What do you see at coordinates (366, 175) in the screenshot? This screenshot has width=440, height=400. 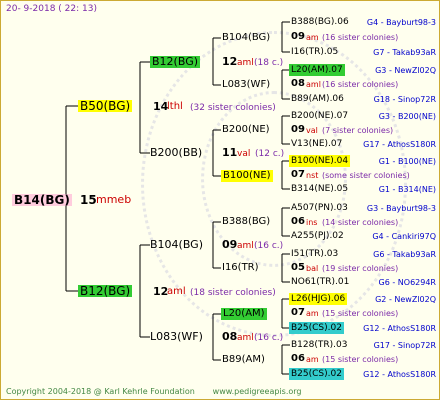 I see `gen4-sisters: (some sister colonies)` at bounding box center [366, 175].